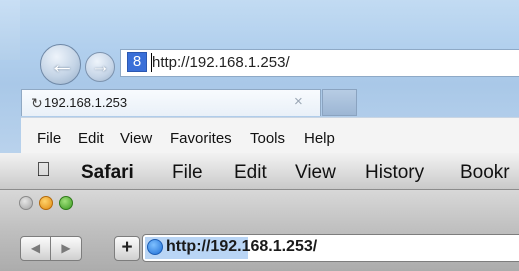 The width and height of the screenshot is (519, 271). What do you see at coordinates (26, 203) in the screenshot?
I see `close-window-button` at bounding box center [26, 203].